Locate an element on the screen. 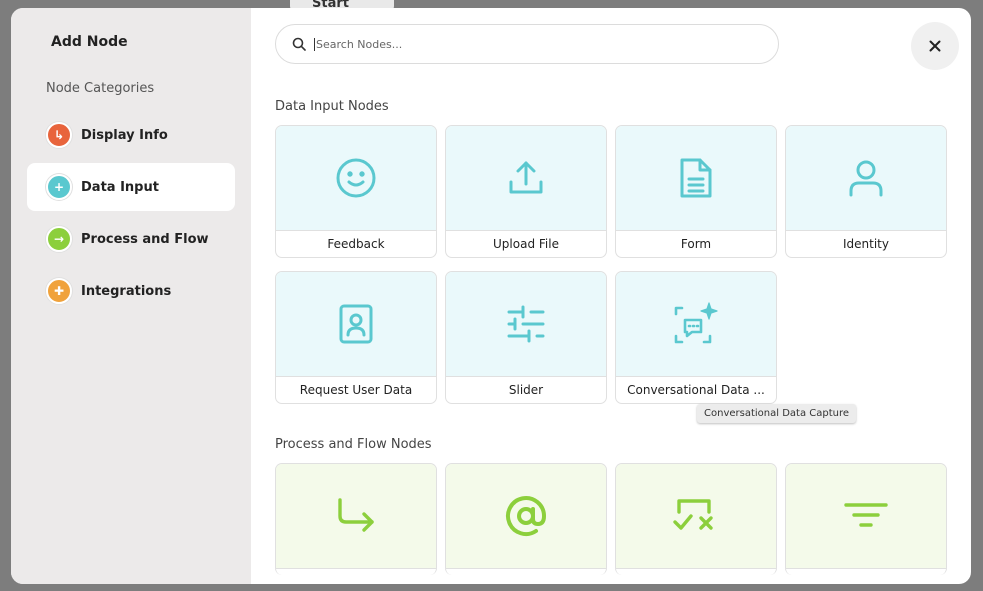 This screenshot has height=591, width=983. node-card-filter is located at coordinates (866, 519).